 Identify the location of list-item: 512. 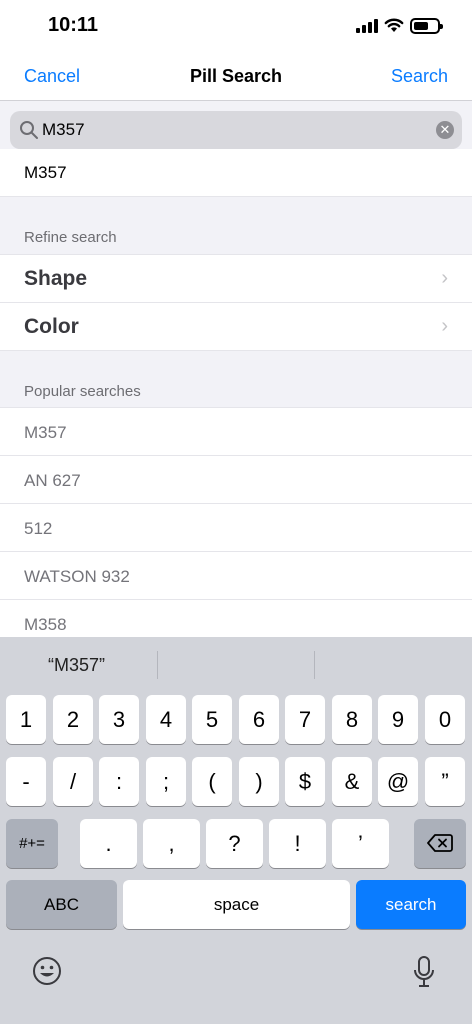
(236, 528).